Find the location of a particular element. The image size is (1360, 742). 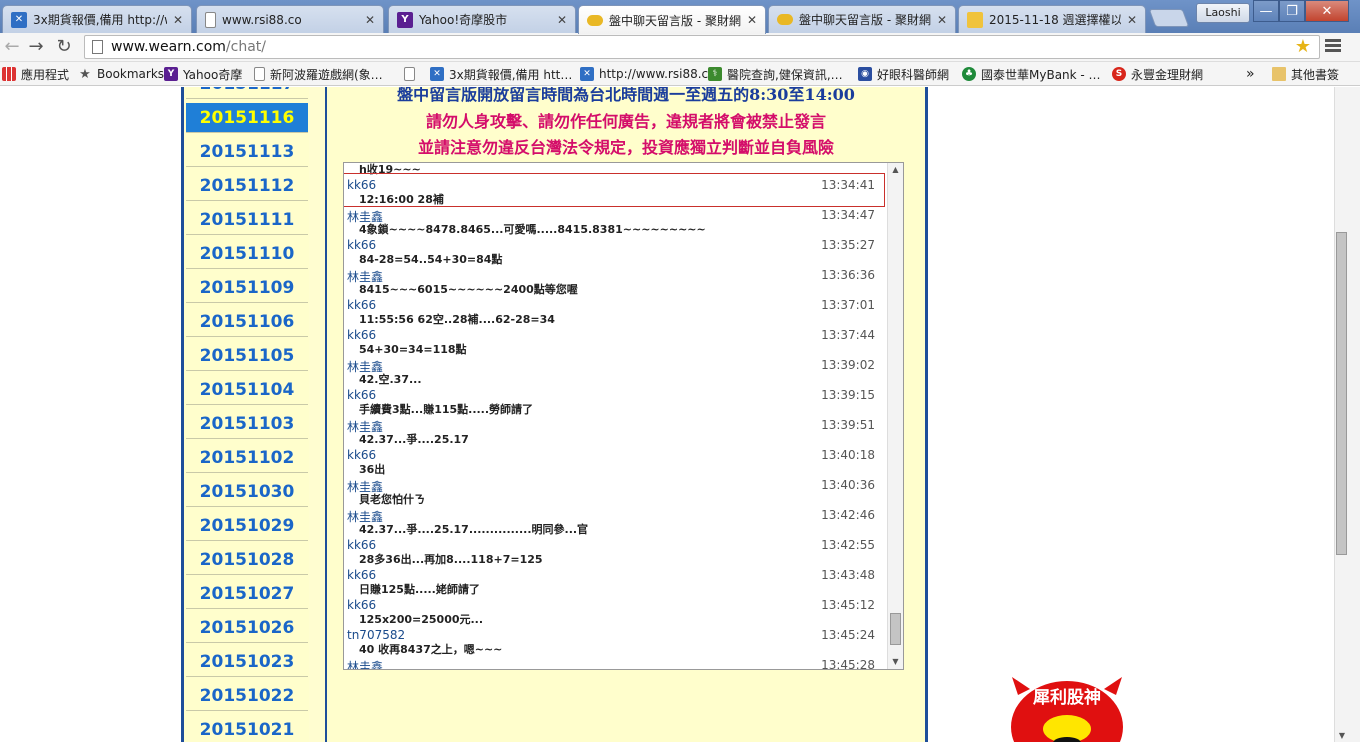

tab-title: Yahoo!奇摩股市 is located at coordinates (463, 20).